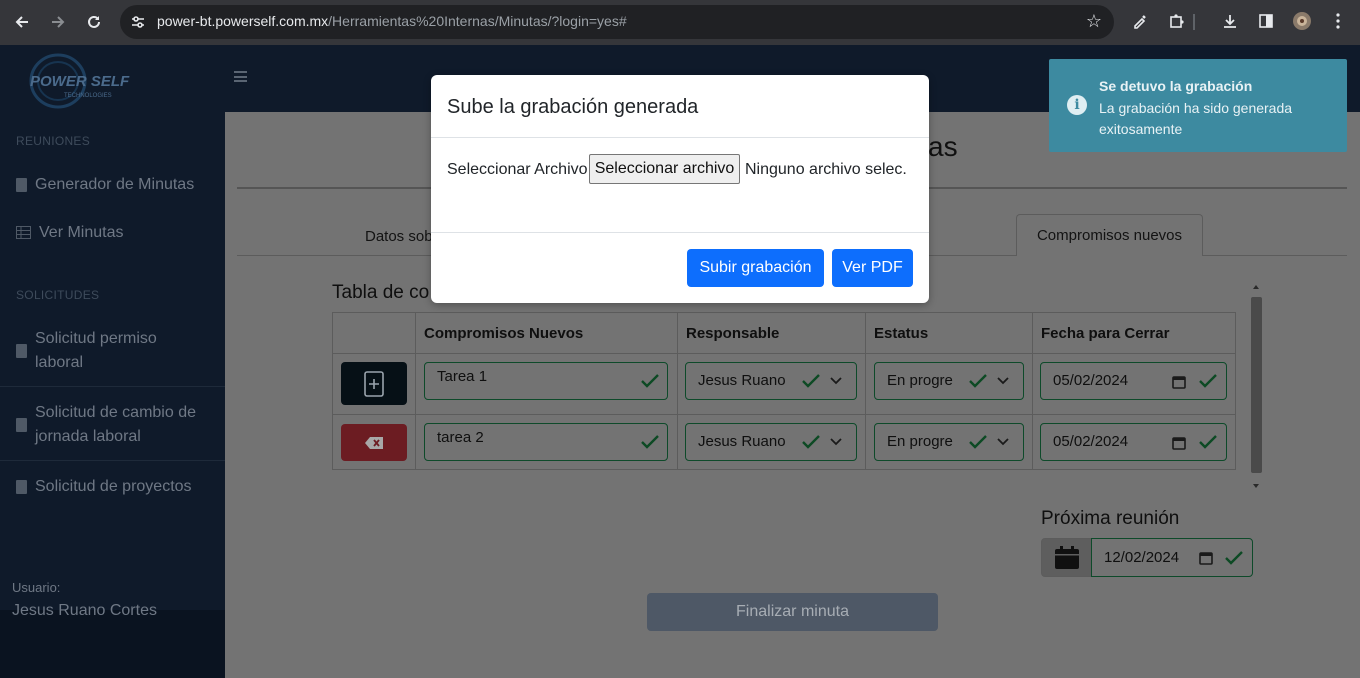  Describe the element at coordinates (517, 169) in the screenshot. I see `file-label: Seleccionar Archivo` at that location.